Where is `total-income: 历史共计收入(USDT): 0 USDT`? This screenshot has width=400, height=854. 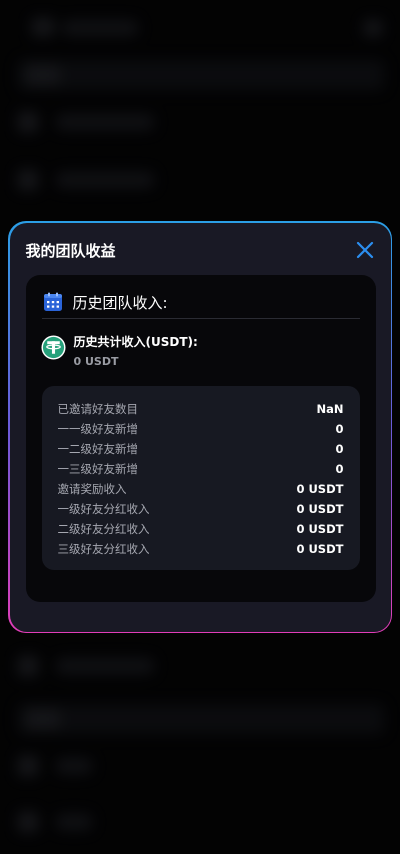 total-income: 历史共计收入(USDT): 0 USDT is located at coordinates (119, 351).